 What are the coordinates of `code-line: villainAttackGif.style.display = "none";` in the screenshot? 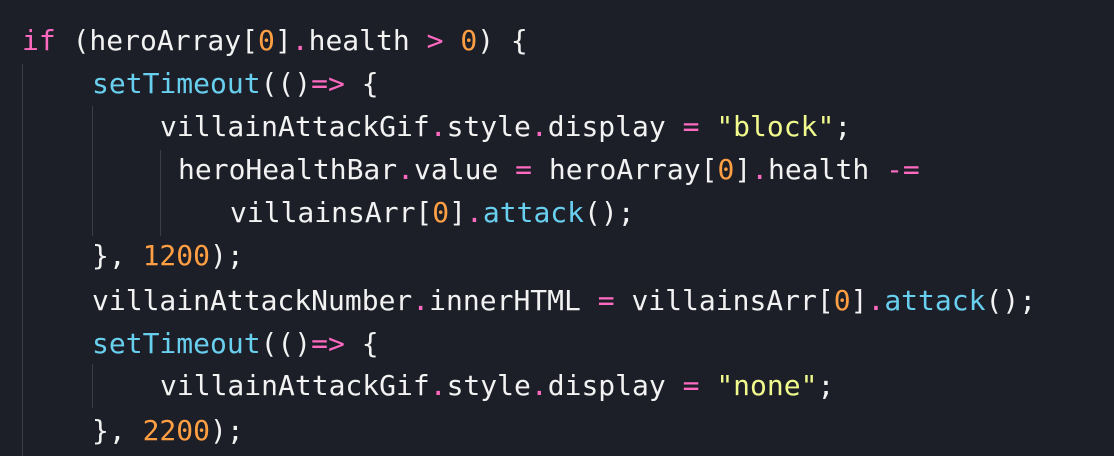 It's located at (497, 385).